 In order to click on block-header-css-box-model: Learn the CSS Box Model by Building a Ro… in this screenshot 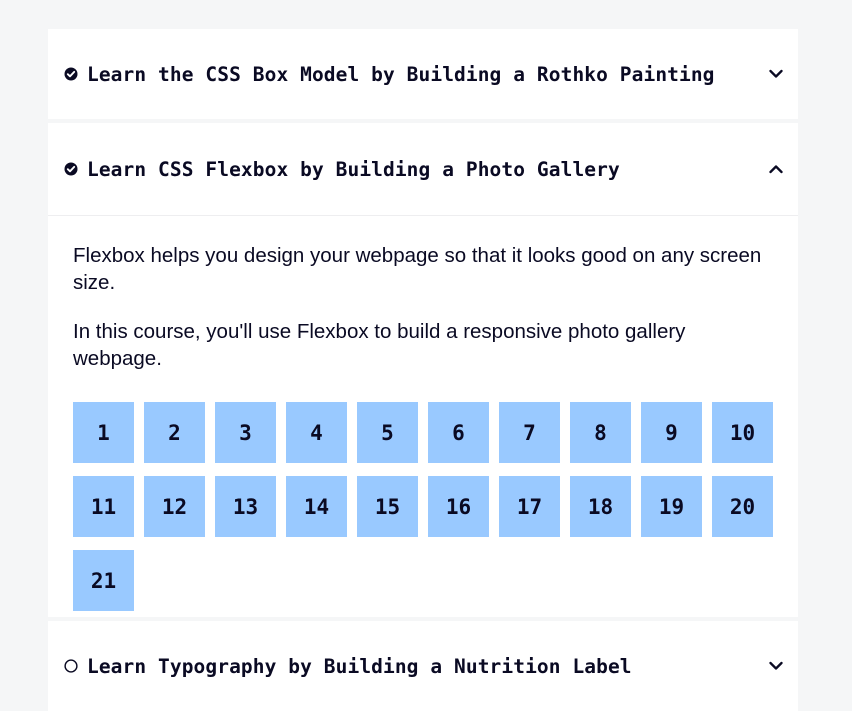, I will do `click(423, 74)`.